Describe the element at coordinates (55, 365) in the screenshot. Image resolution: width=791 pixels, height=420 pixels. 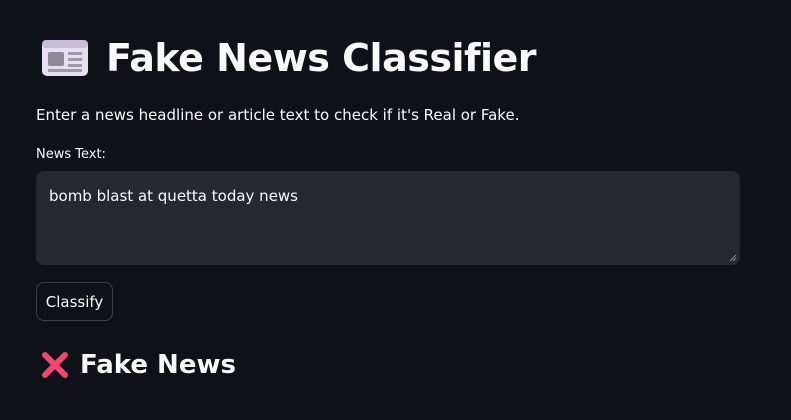
I see `cross-mark-icon` at that location.